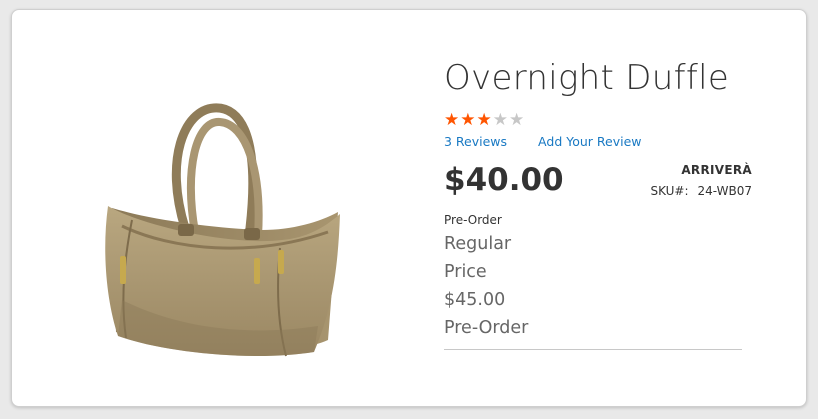 The width and height of the screenshot is (818, 419). I want to click on sku-label: SKU#:, so click(669, 191).